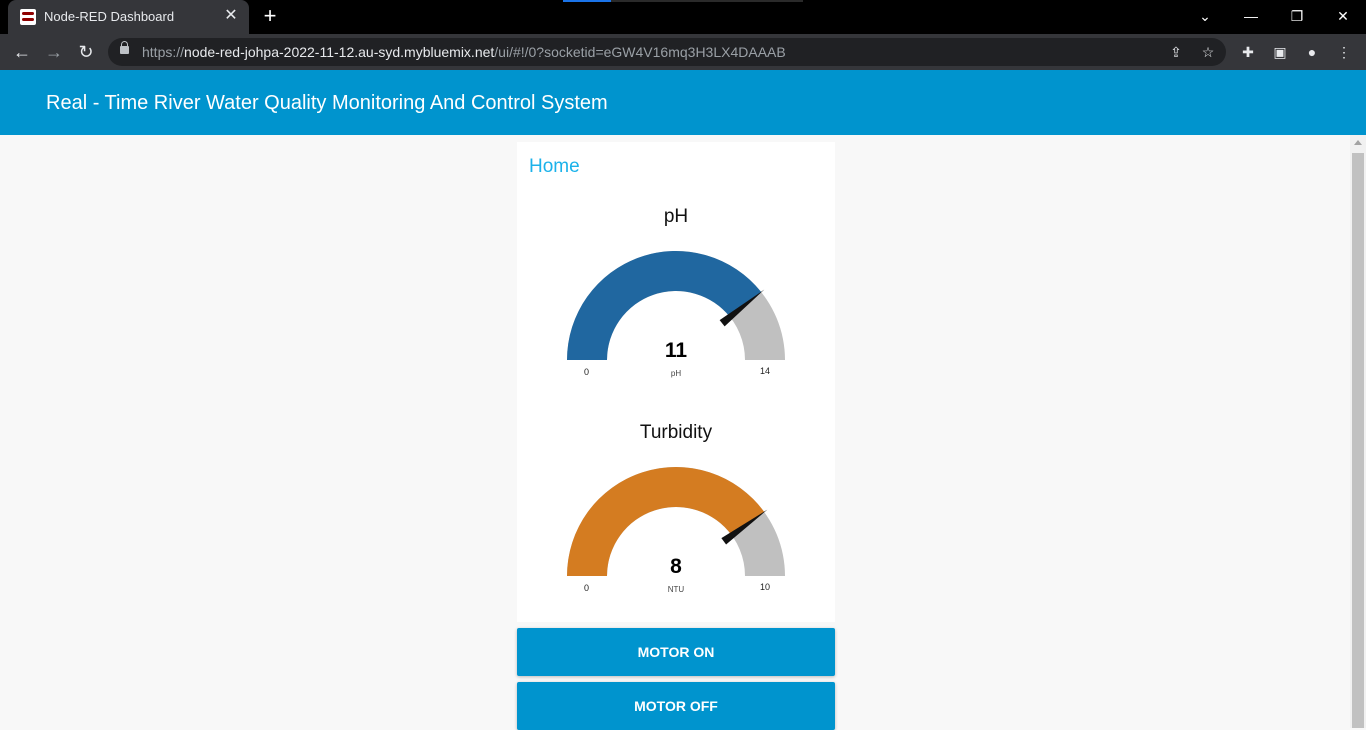 The width and height of the screenshot is (1366, 730). Describe the element at coordinates (765, 587) in the screenshot. I see `gauge-max: 10` at that location.